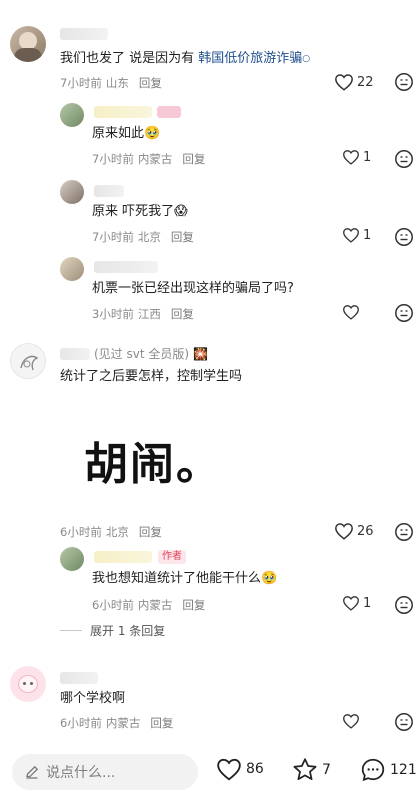  Describe the element at coordinates (142, 354) in the screenshot. I see `user-suffix: (见过 svt 全员版)` at that location.